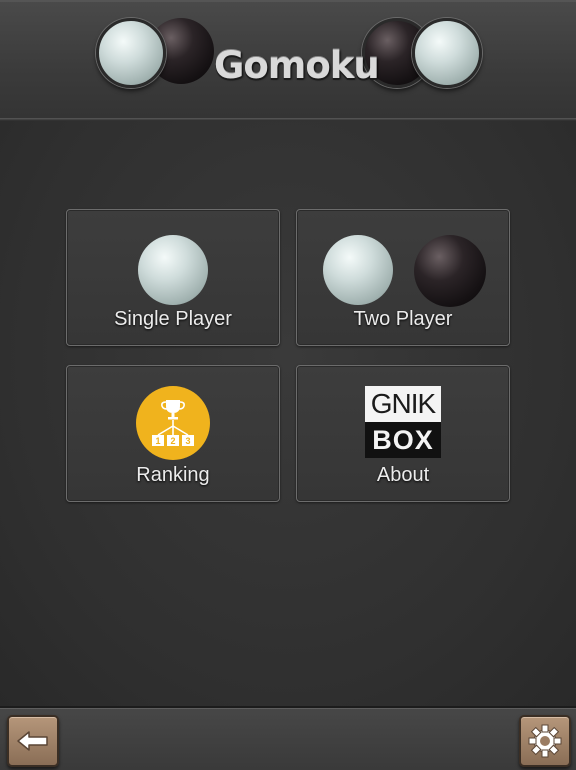  I want to click on app-title: Gomoku, so click(297, 65).